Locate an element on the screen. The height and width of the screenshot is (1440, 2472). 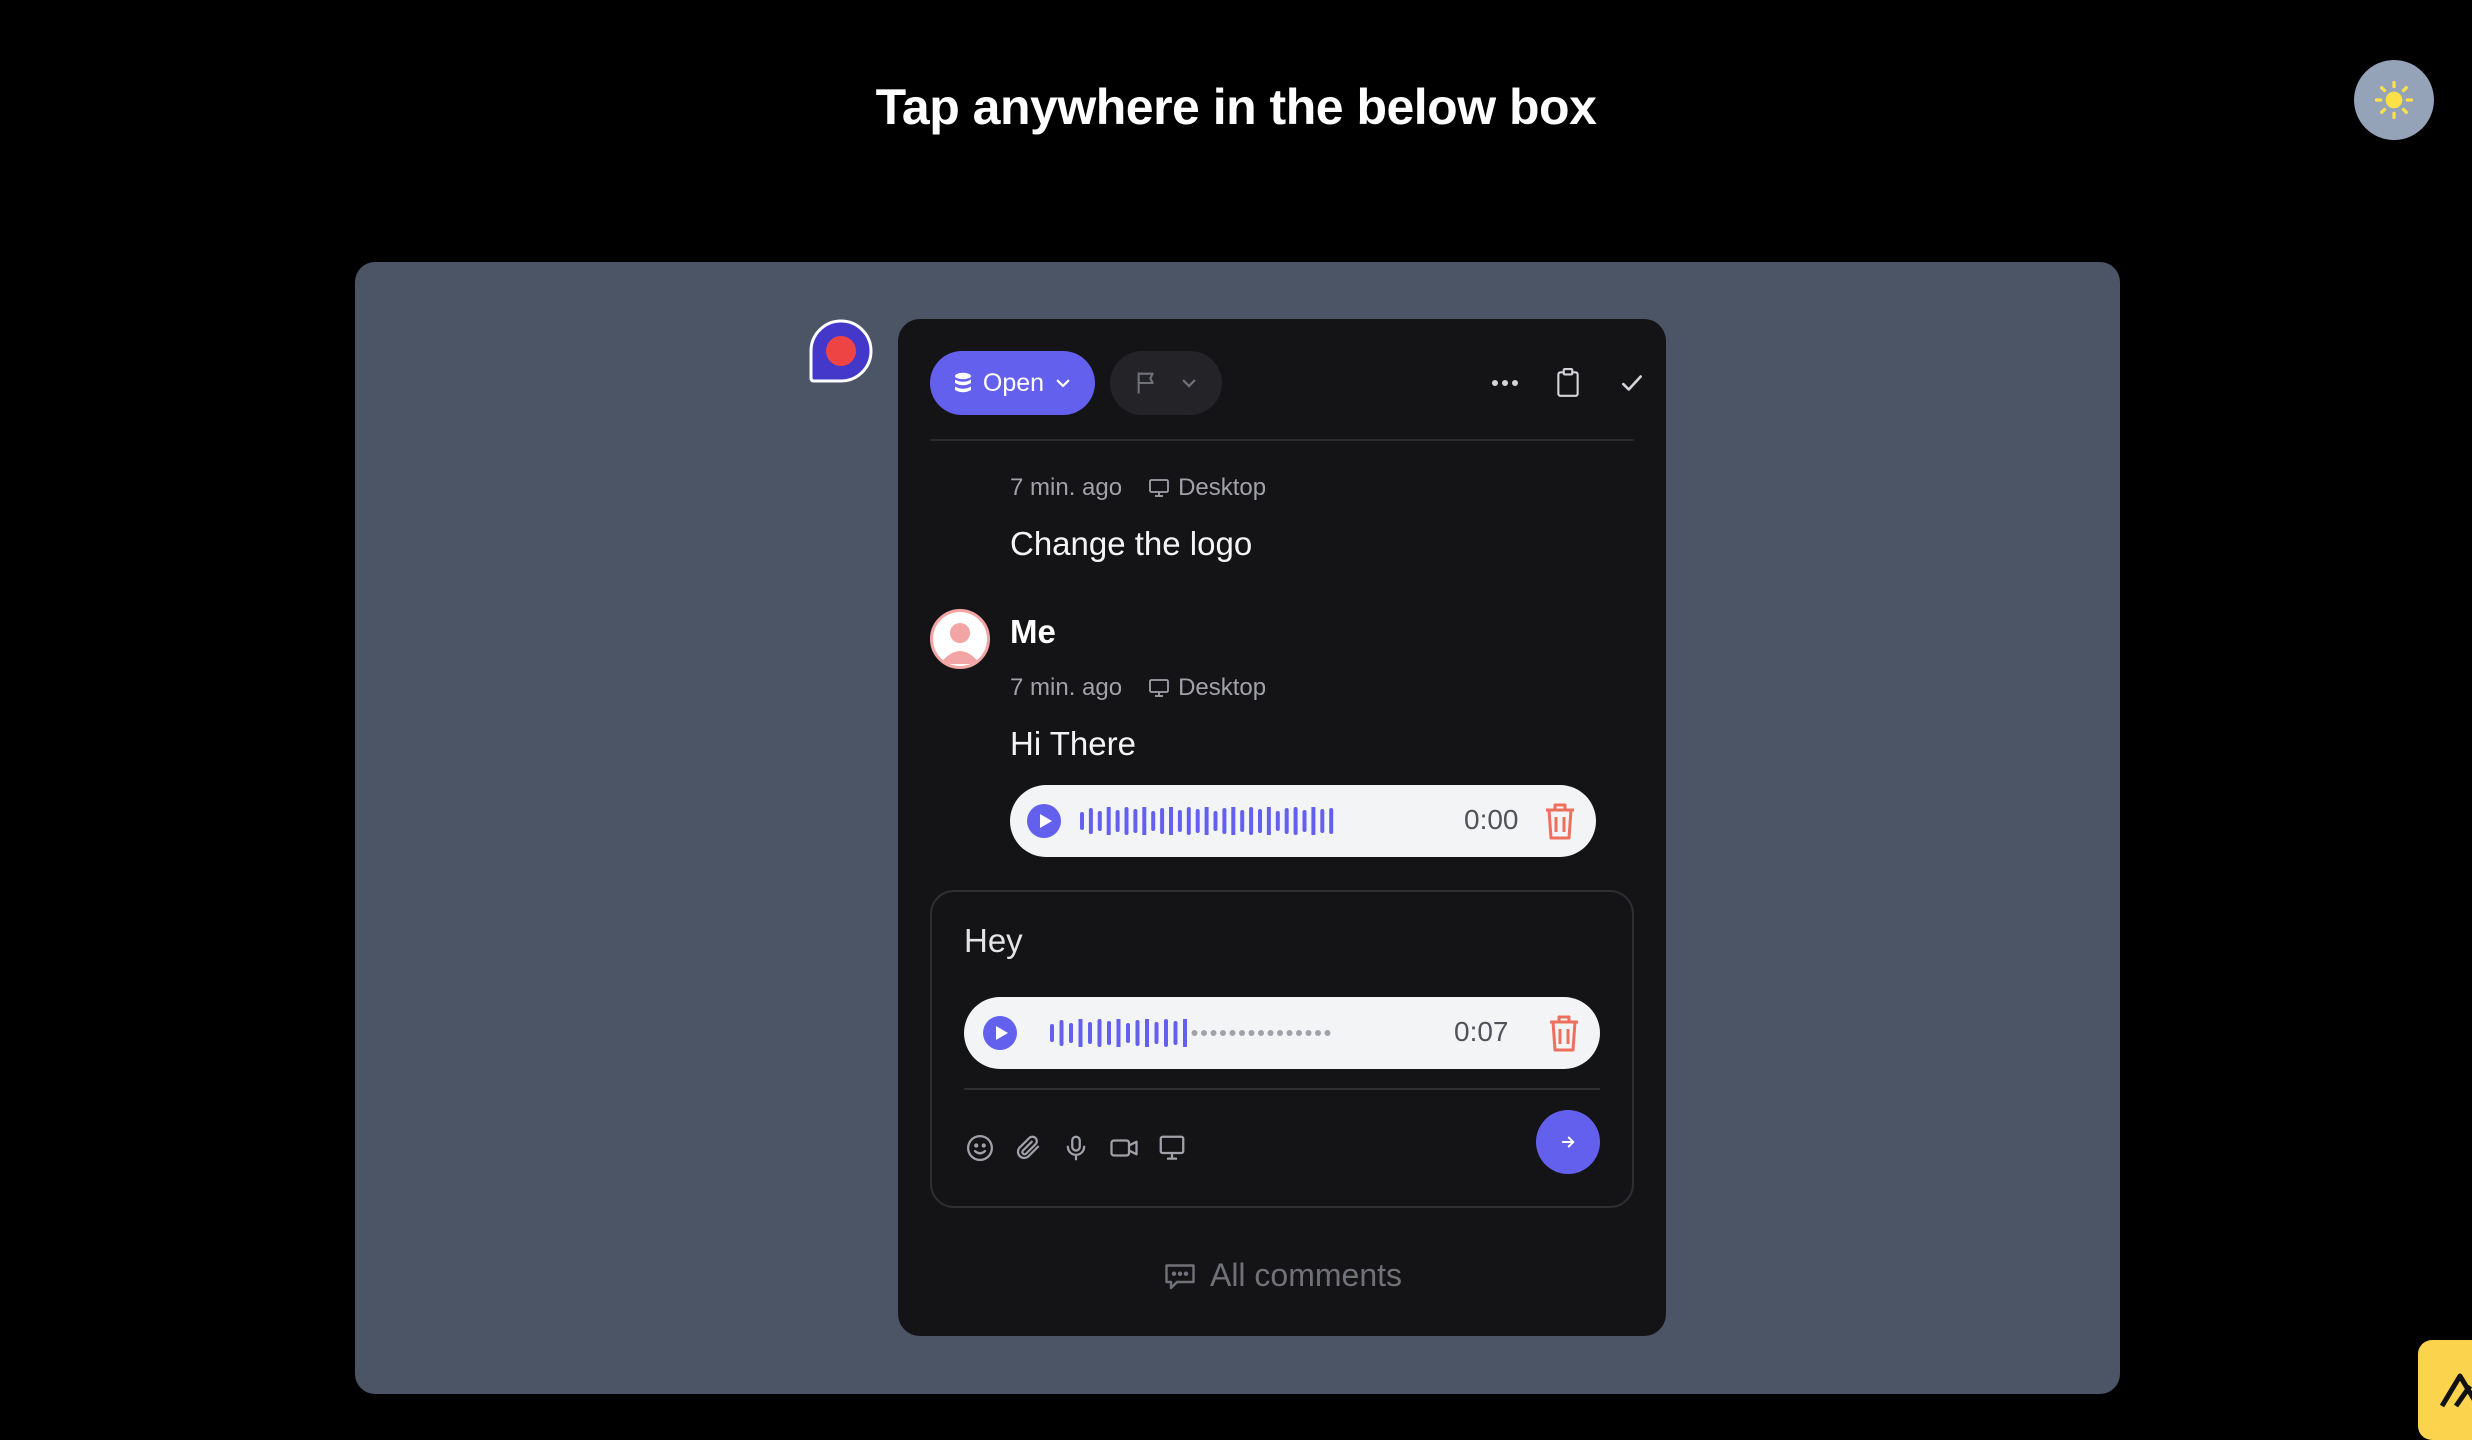
record-video-button is located at coordinates (1124, 1148).